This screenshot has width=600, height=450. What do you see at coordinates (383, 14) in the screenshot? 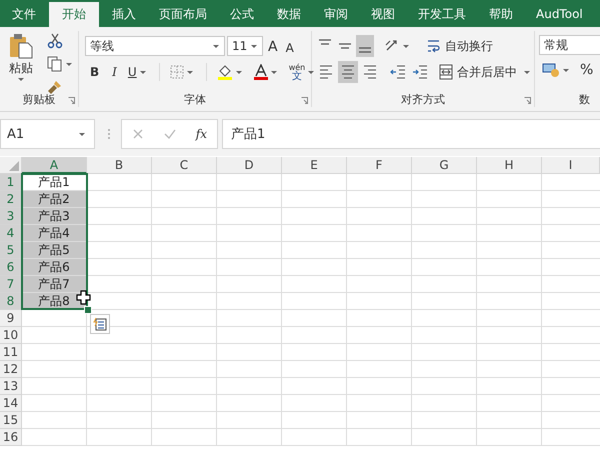
I see `ribbon-tab: 视图` at bounding box center [383, 14].